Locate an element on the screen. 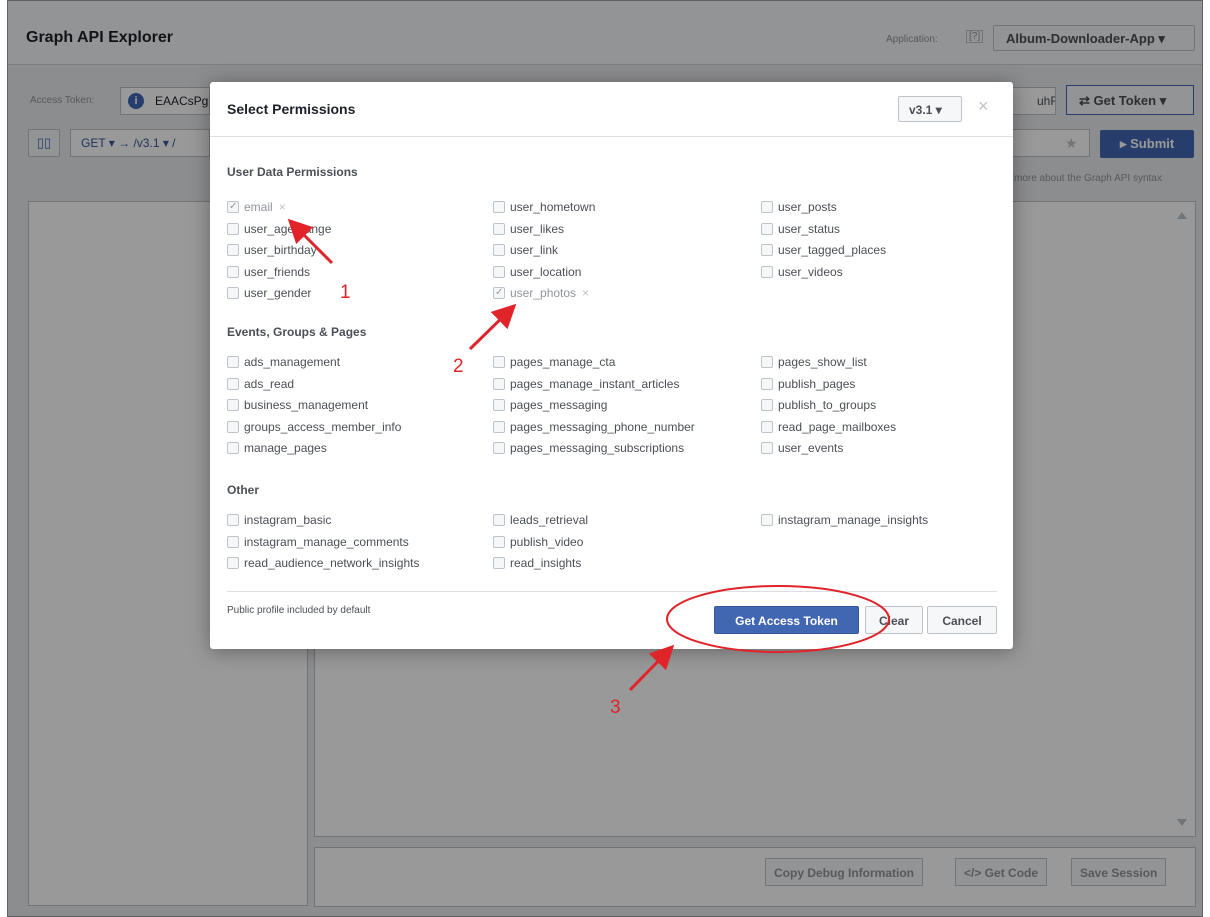  permission-pages-show-list: pages_show_list is located at coordinates (814, 362).